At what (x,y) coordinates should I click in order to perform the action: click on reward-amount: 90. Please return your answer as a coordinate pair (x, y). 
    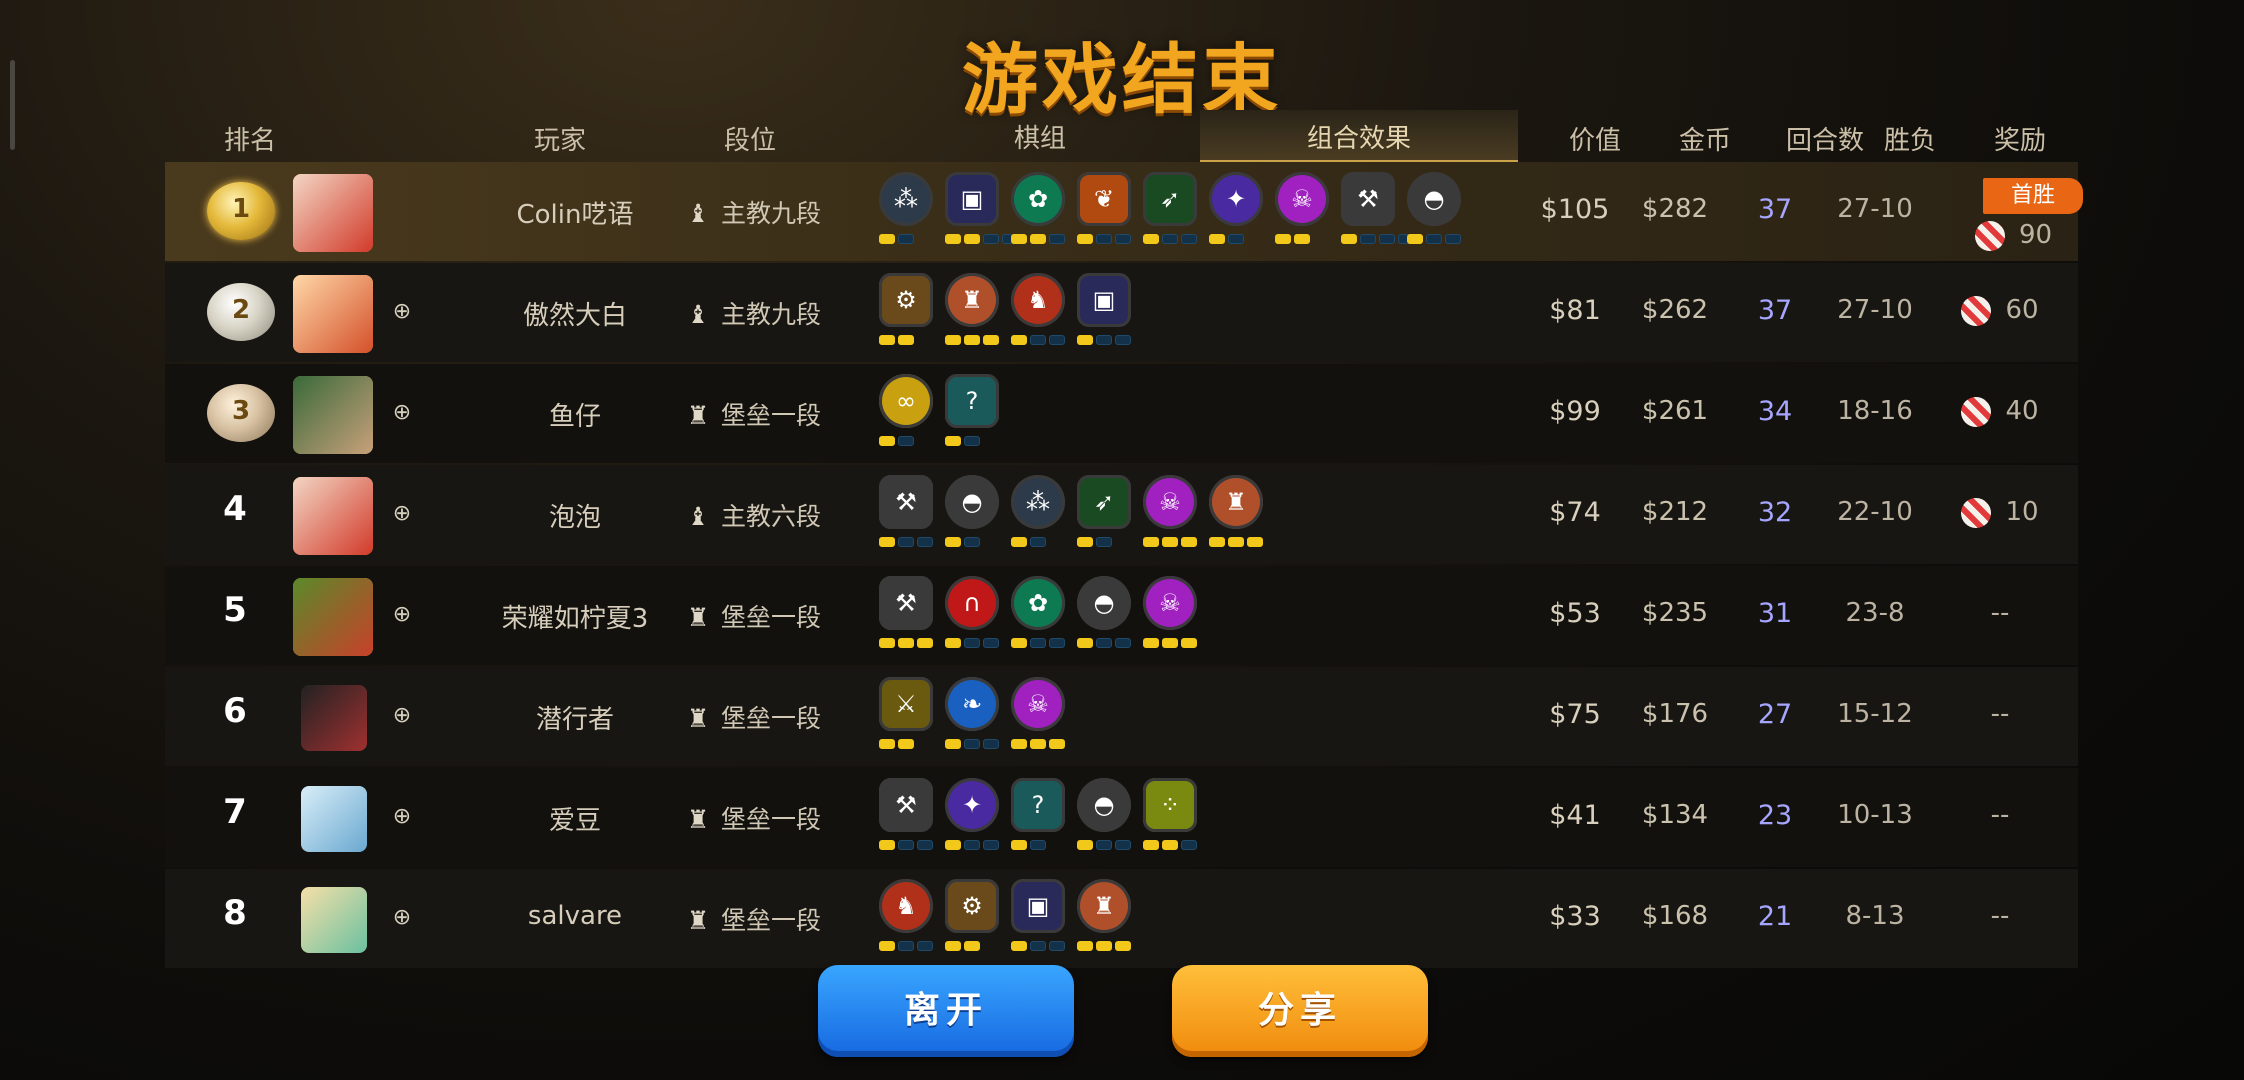
    Looking at the image, I should click on (2036, 235).